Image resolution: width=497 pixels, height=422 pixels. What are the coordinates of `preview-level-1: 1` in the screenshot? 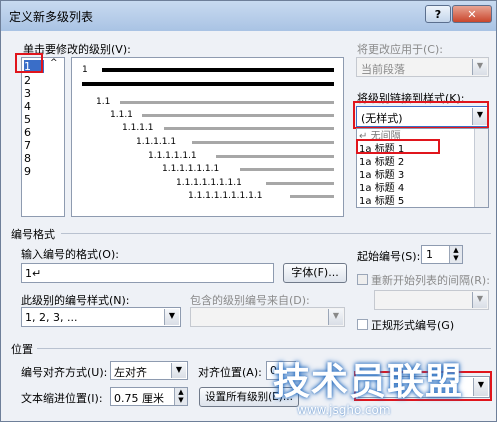 It's located at (207, 70).